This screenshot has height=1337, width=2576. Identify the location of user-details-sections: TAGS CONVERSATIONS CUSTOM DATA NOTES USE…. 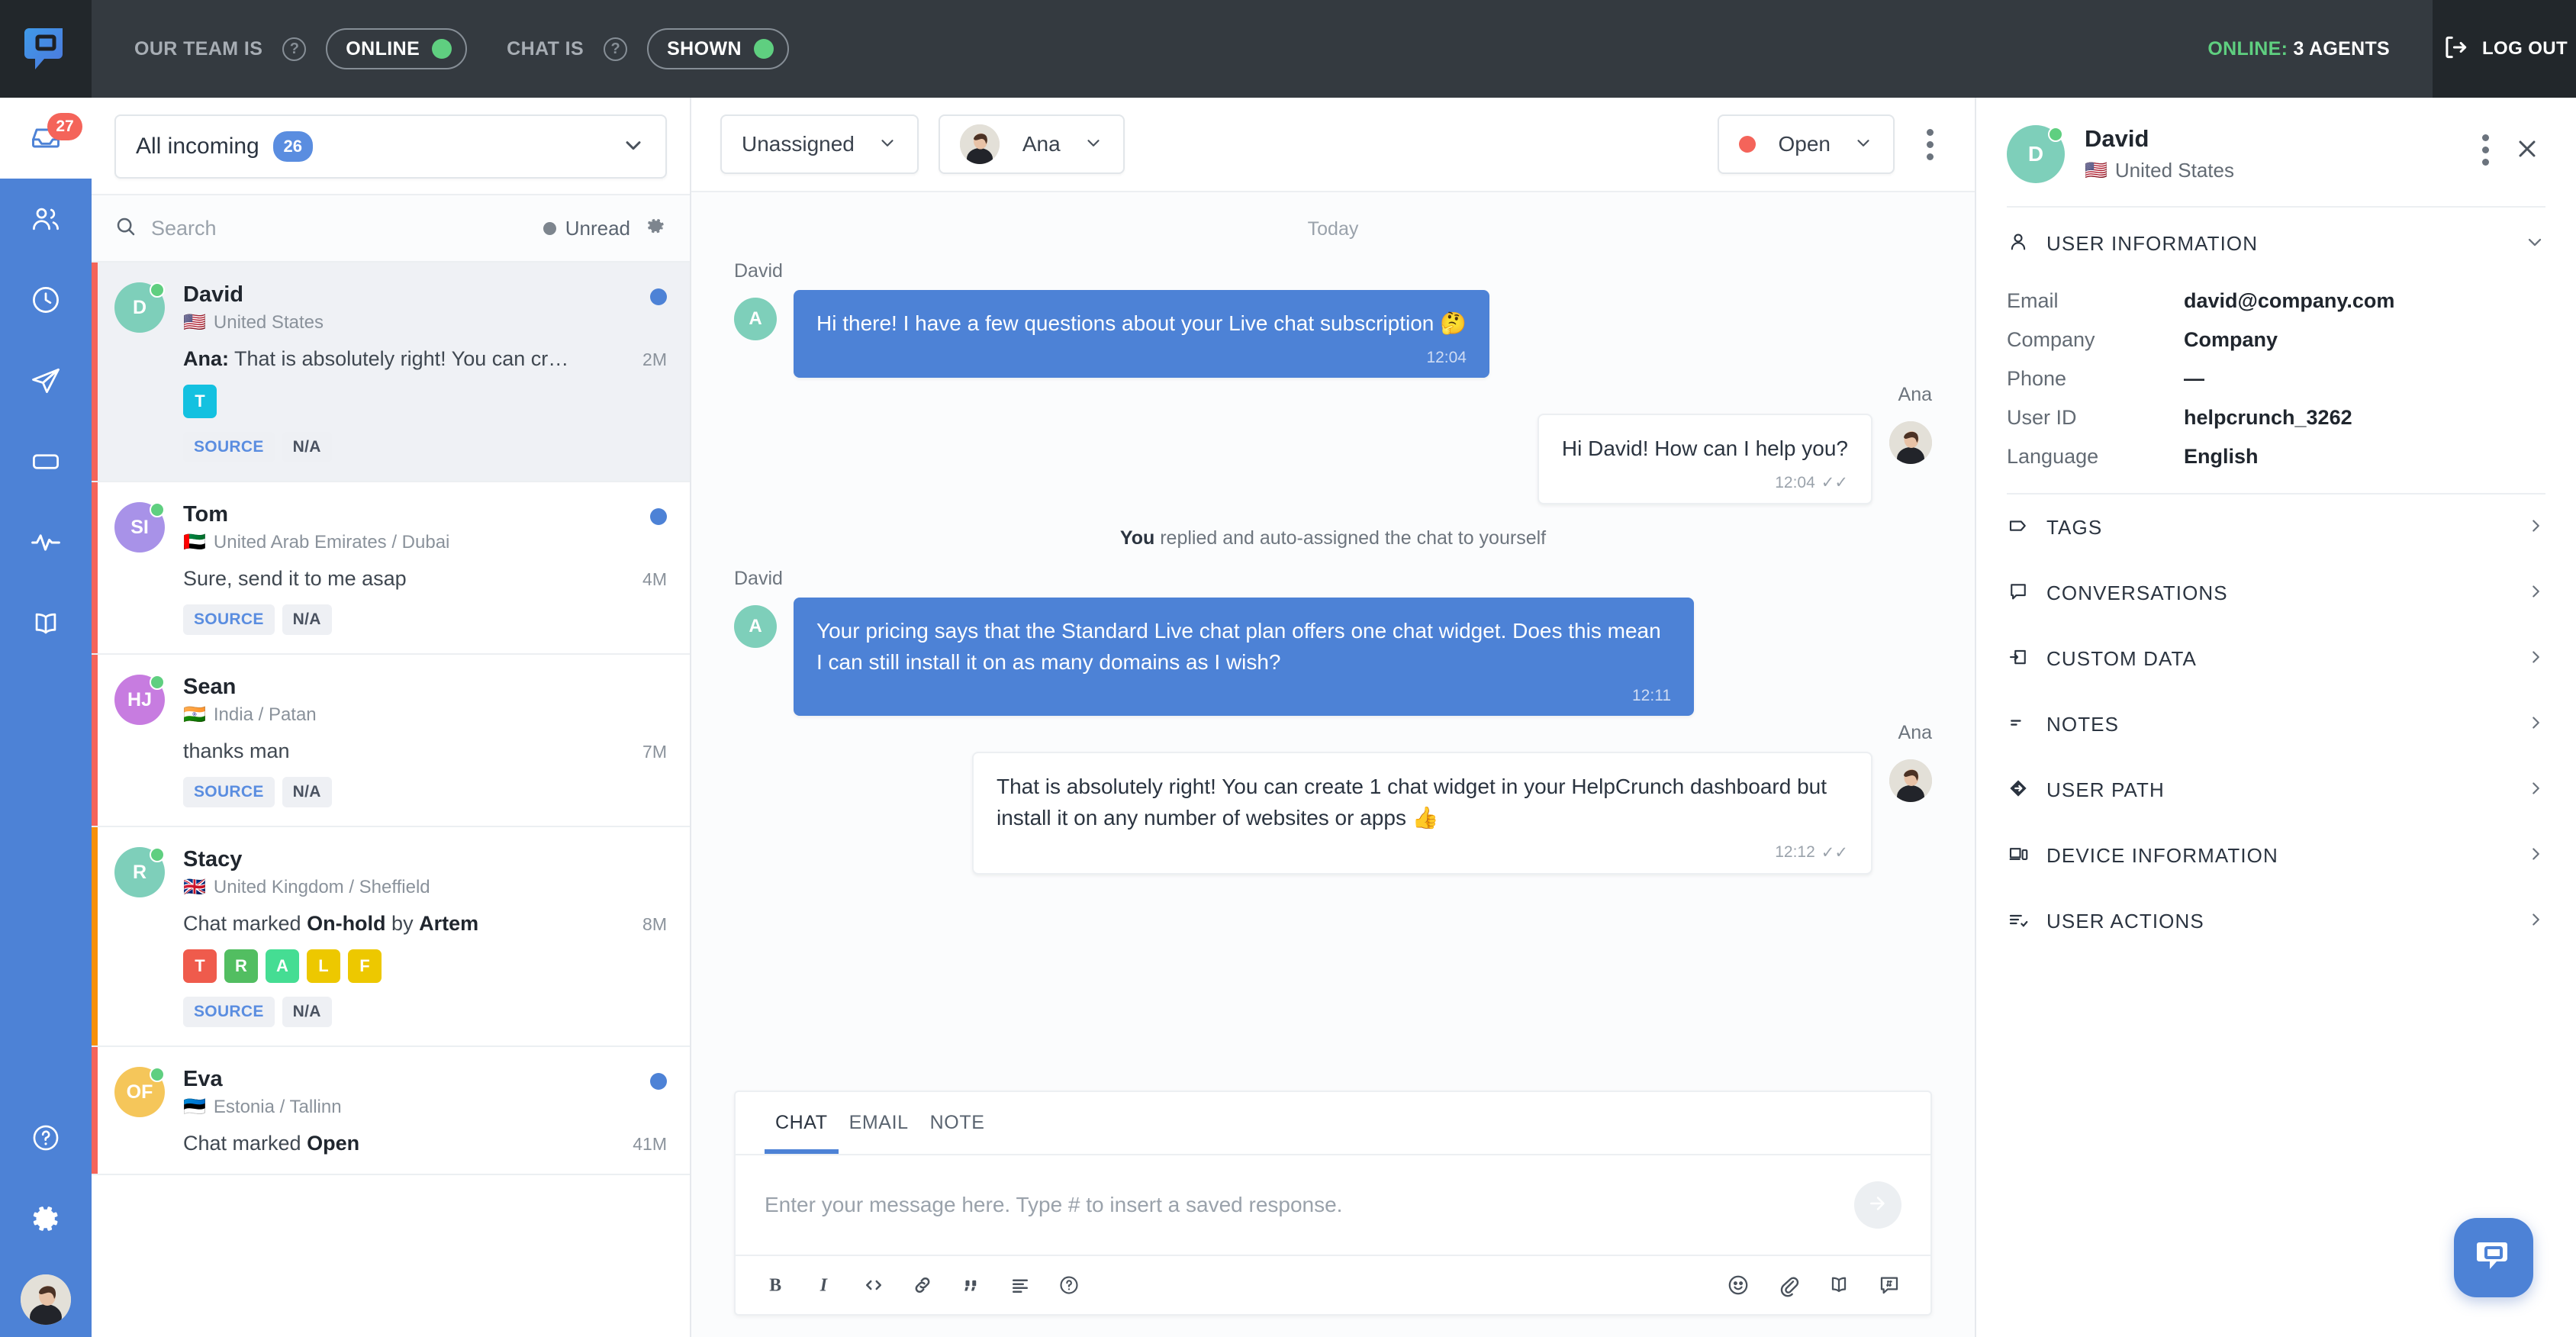
(2276, 724).